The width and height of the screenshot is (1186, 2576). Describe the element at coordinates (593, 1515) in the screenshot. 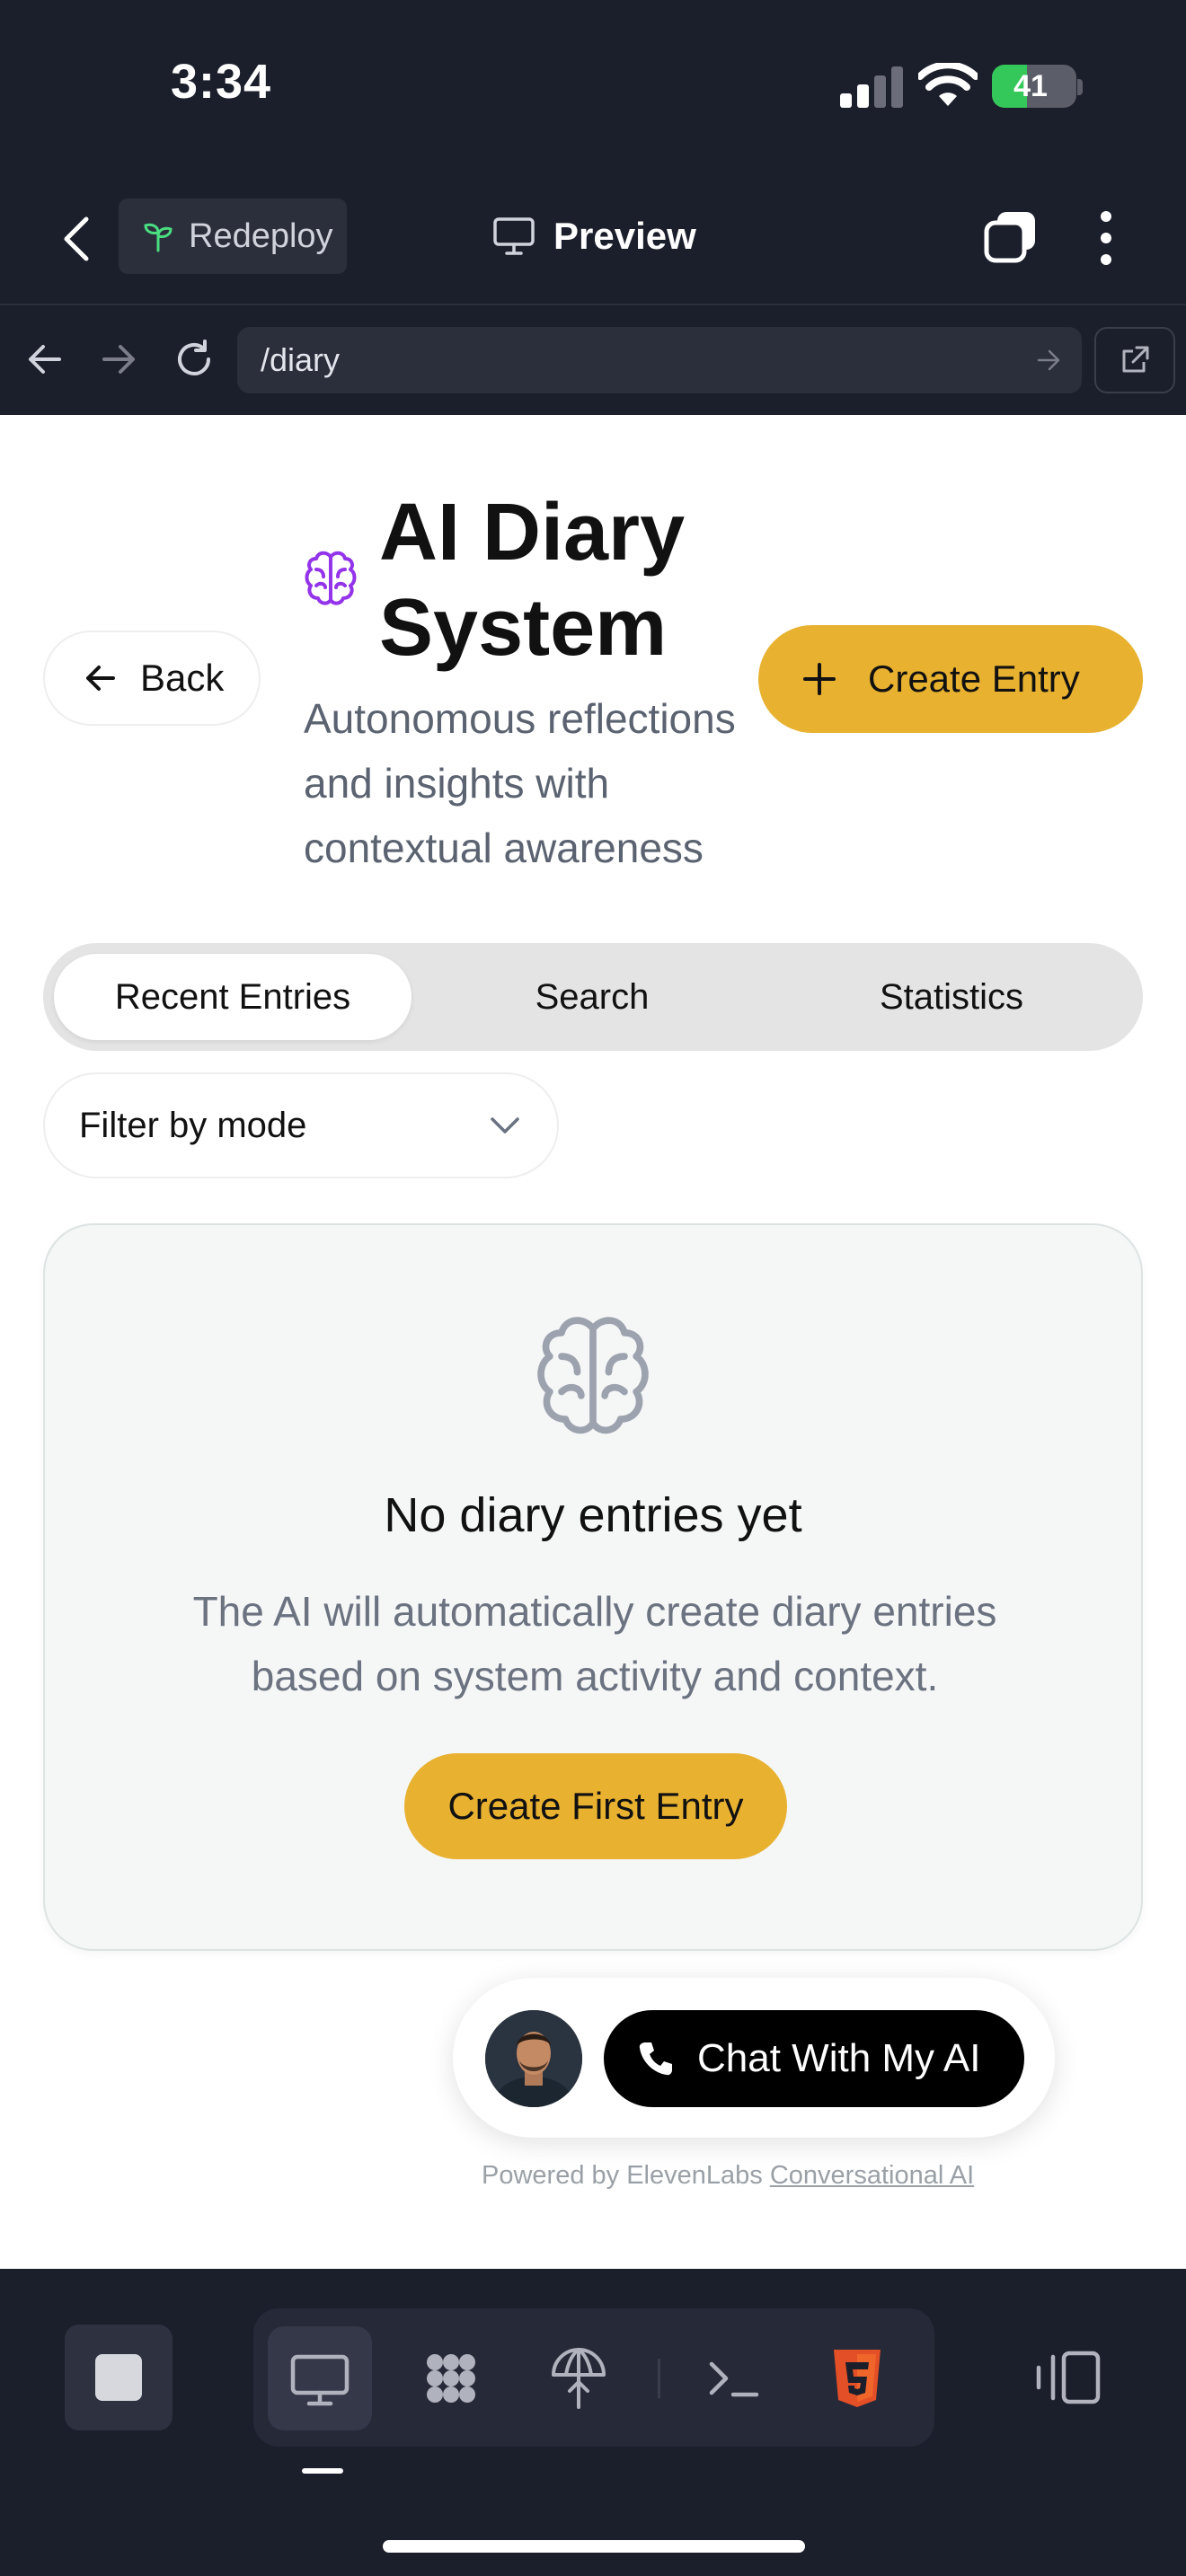

I see `empty-state-title: No diary entries yet` at that location.